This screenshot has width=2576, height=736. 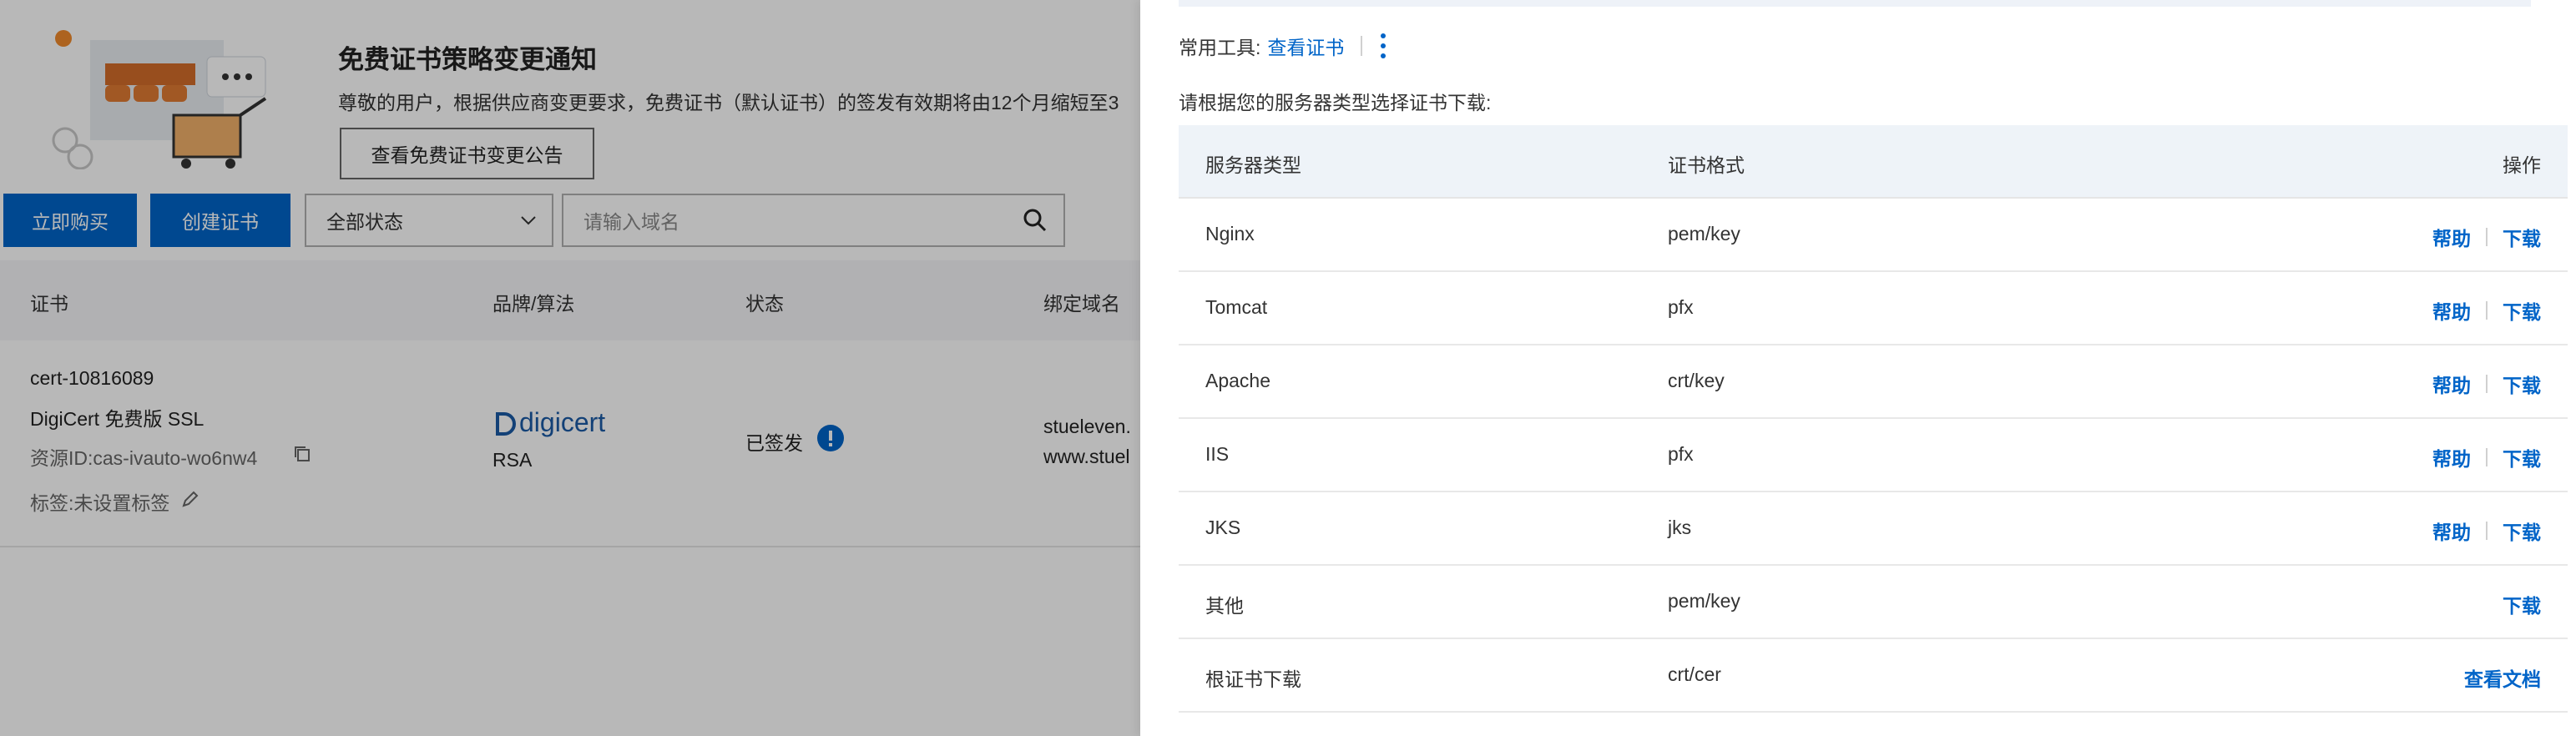 What do you see at coordinates (1873, 676) in the screenshot?
I see `table-row-root-cert: 根证书下载 crt/cer 查看文档` at bounding box center [1873, 676].